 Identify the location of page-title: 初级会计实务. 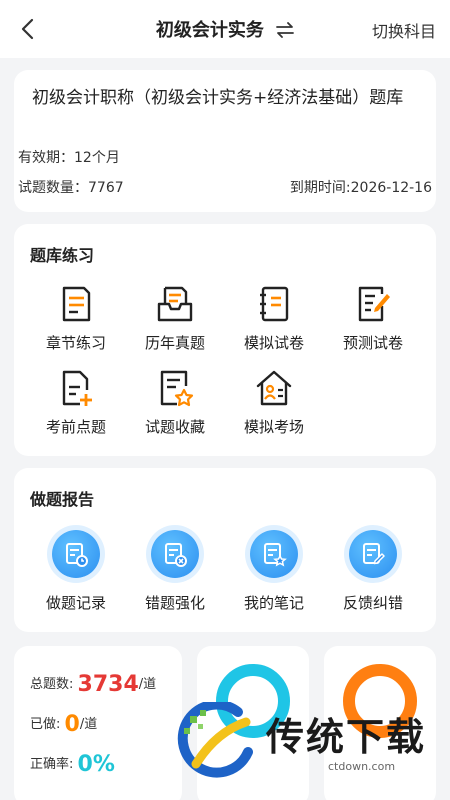
(209, 30).